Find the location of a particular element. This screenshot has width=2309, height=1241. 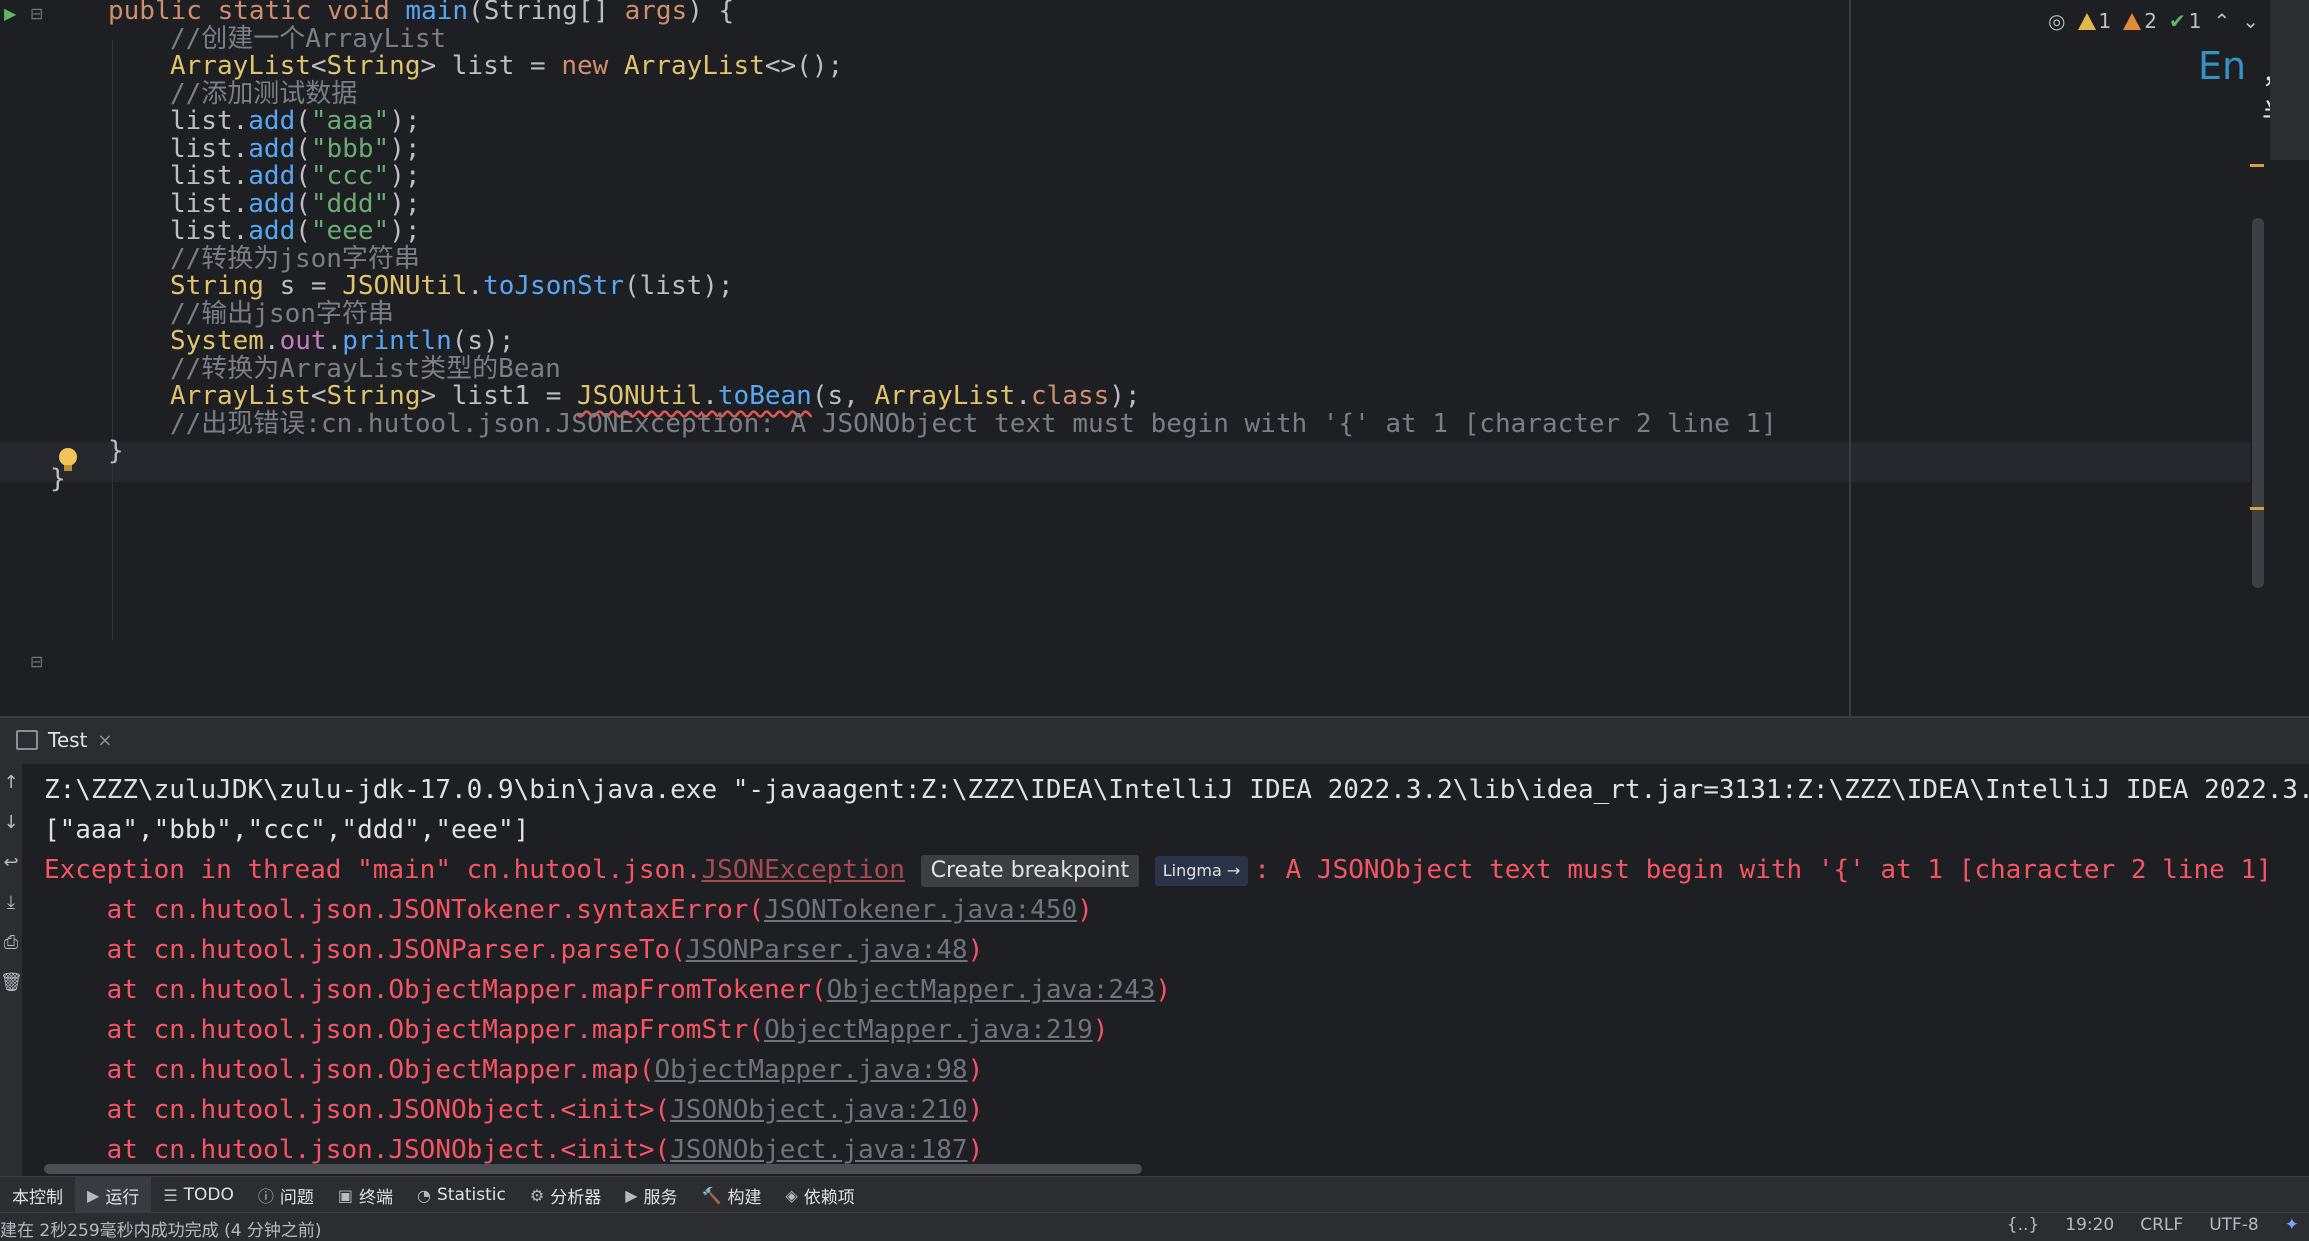

stack-source-link: ObjectMapper.java:219 is located at coordinates (928, 1030).